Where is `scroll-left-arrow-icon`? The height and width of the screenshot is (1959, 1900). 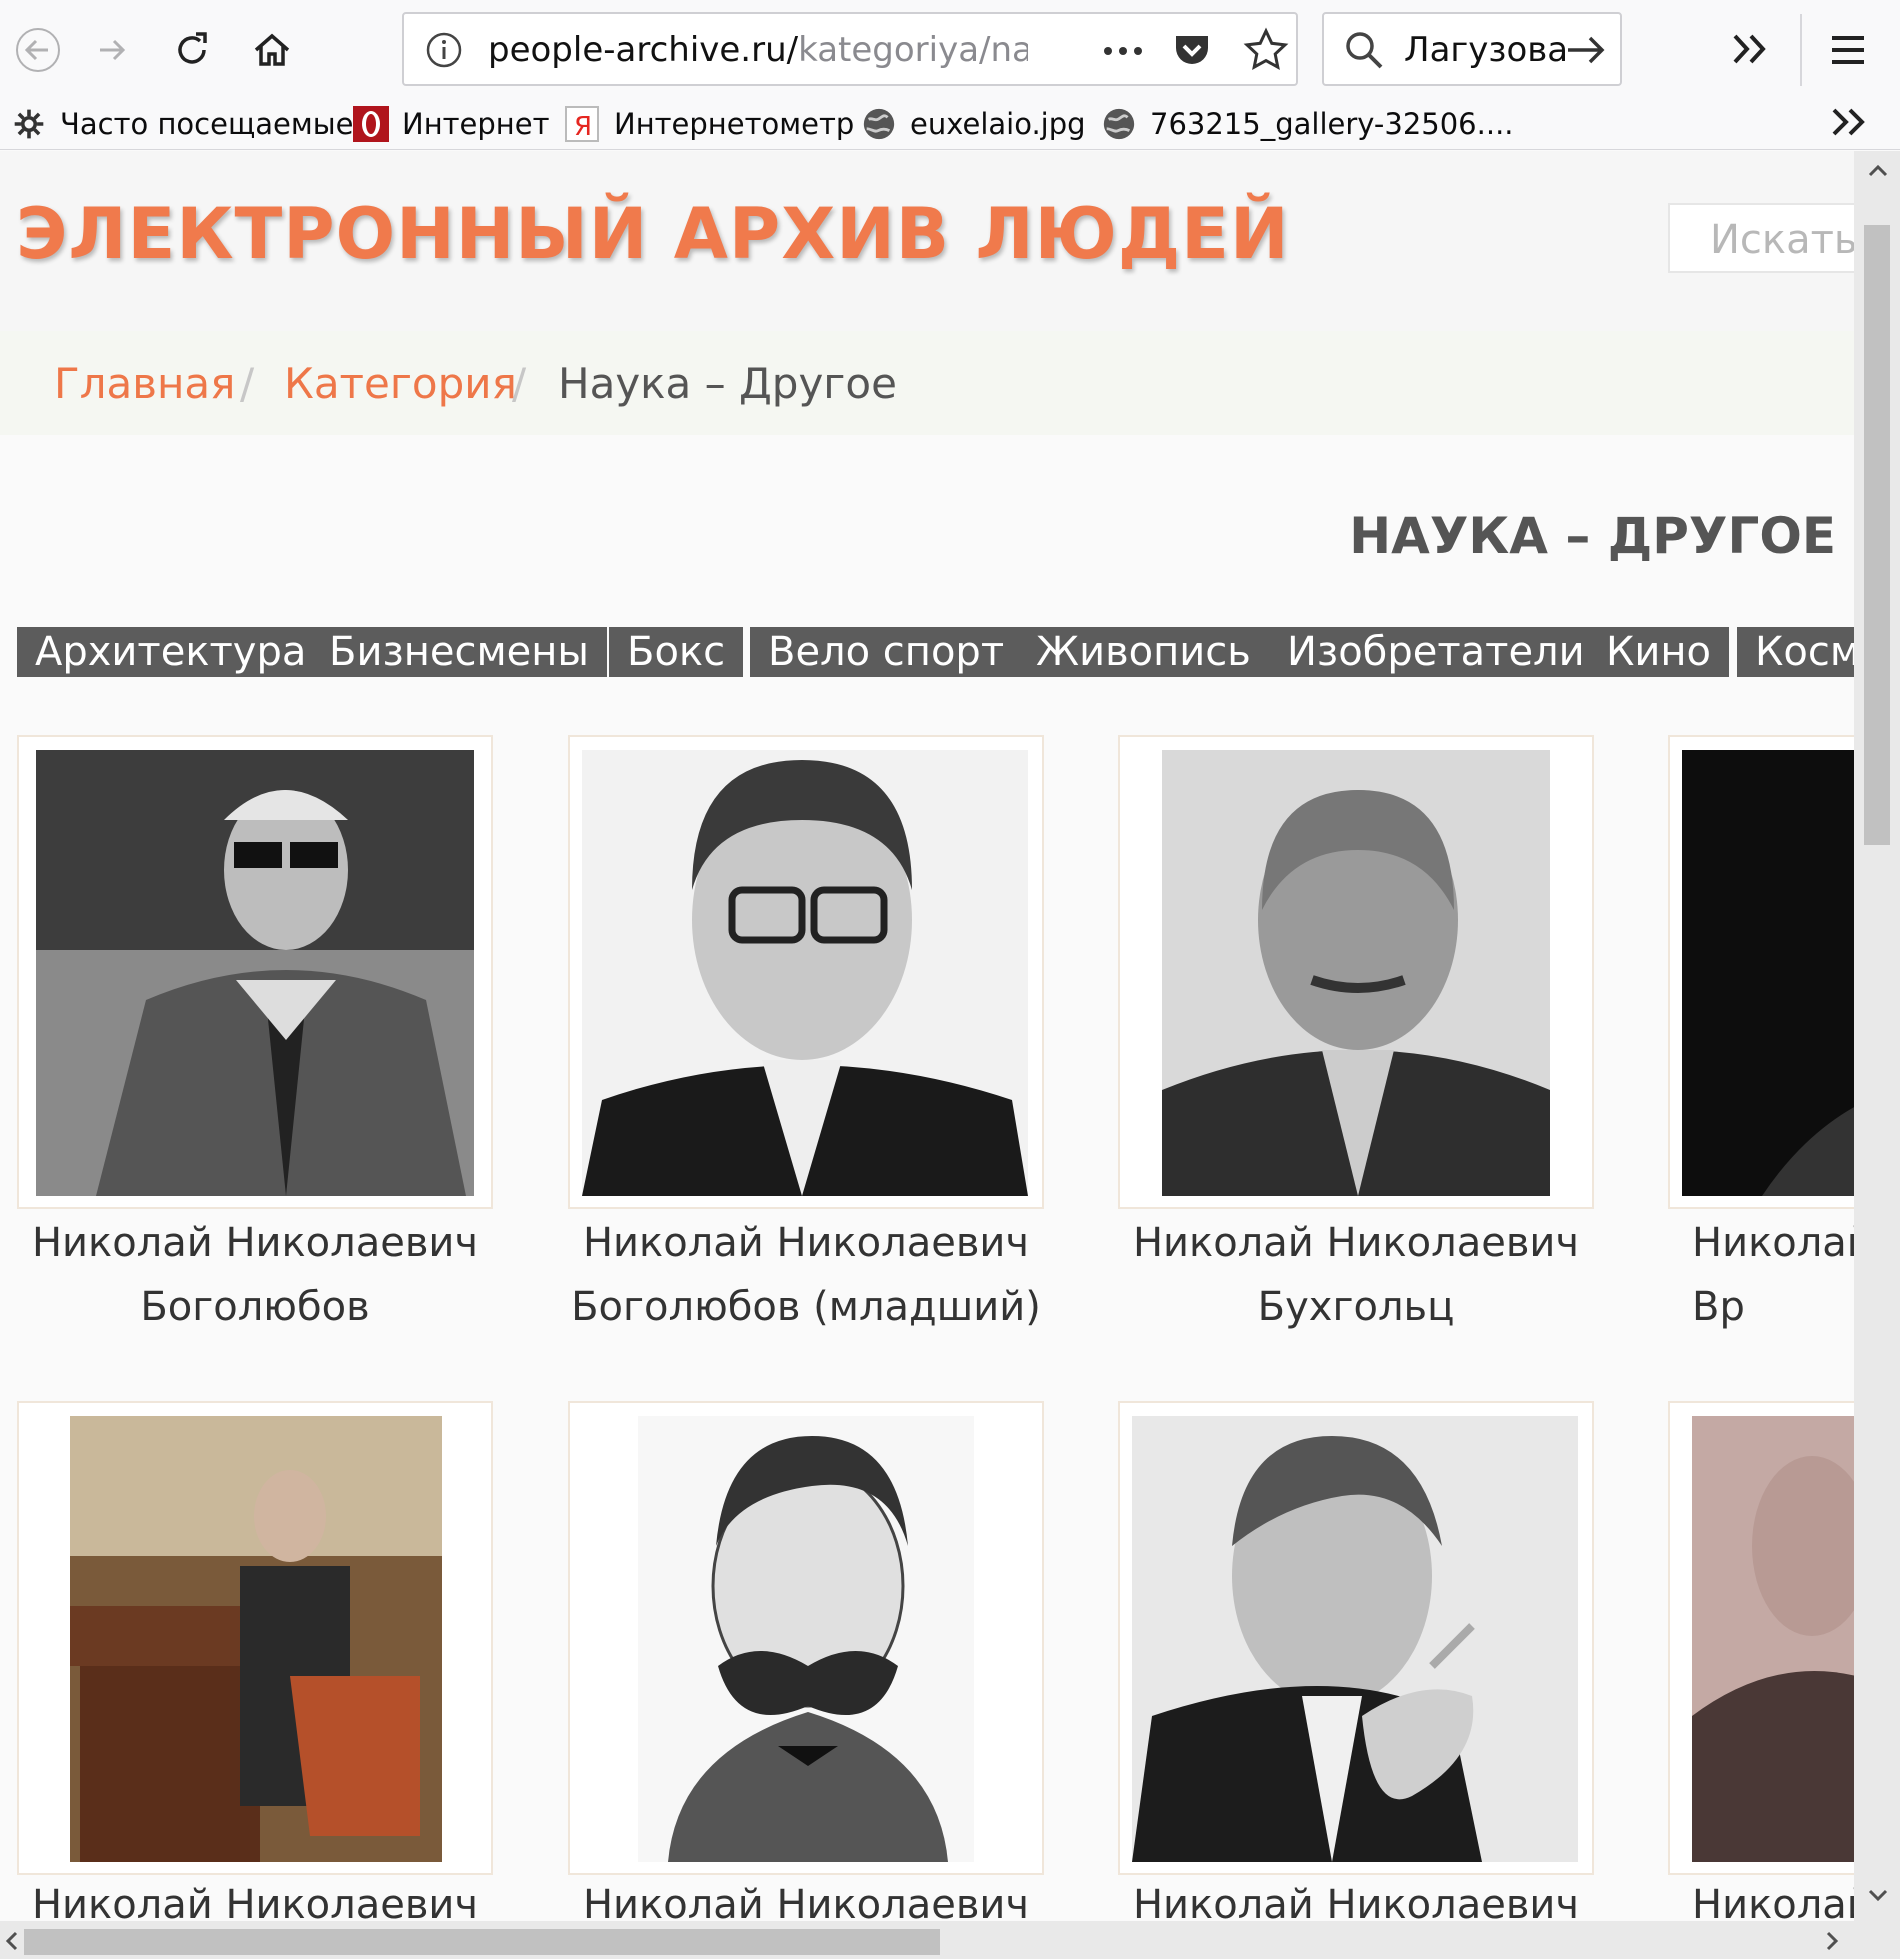
scroll-left-arrow-icon is located at coordinates (12, 1941).